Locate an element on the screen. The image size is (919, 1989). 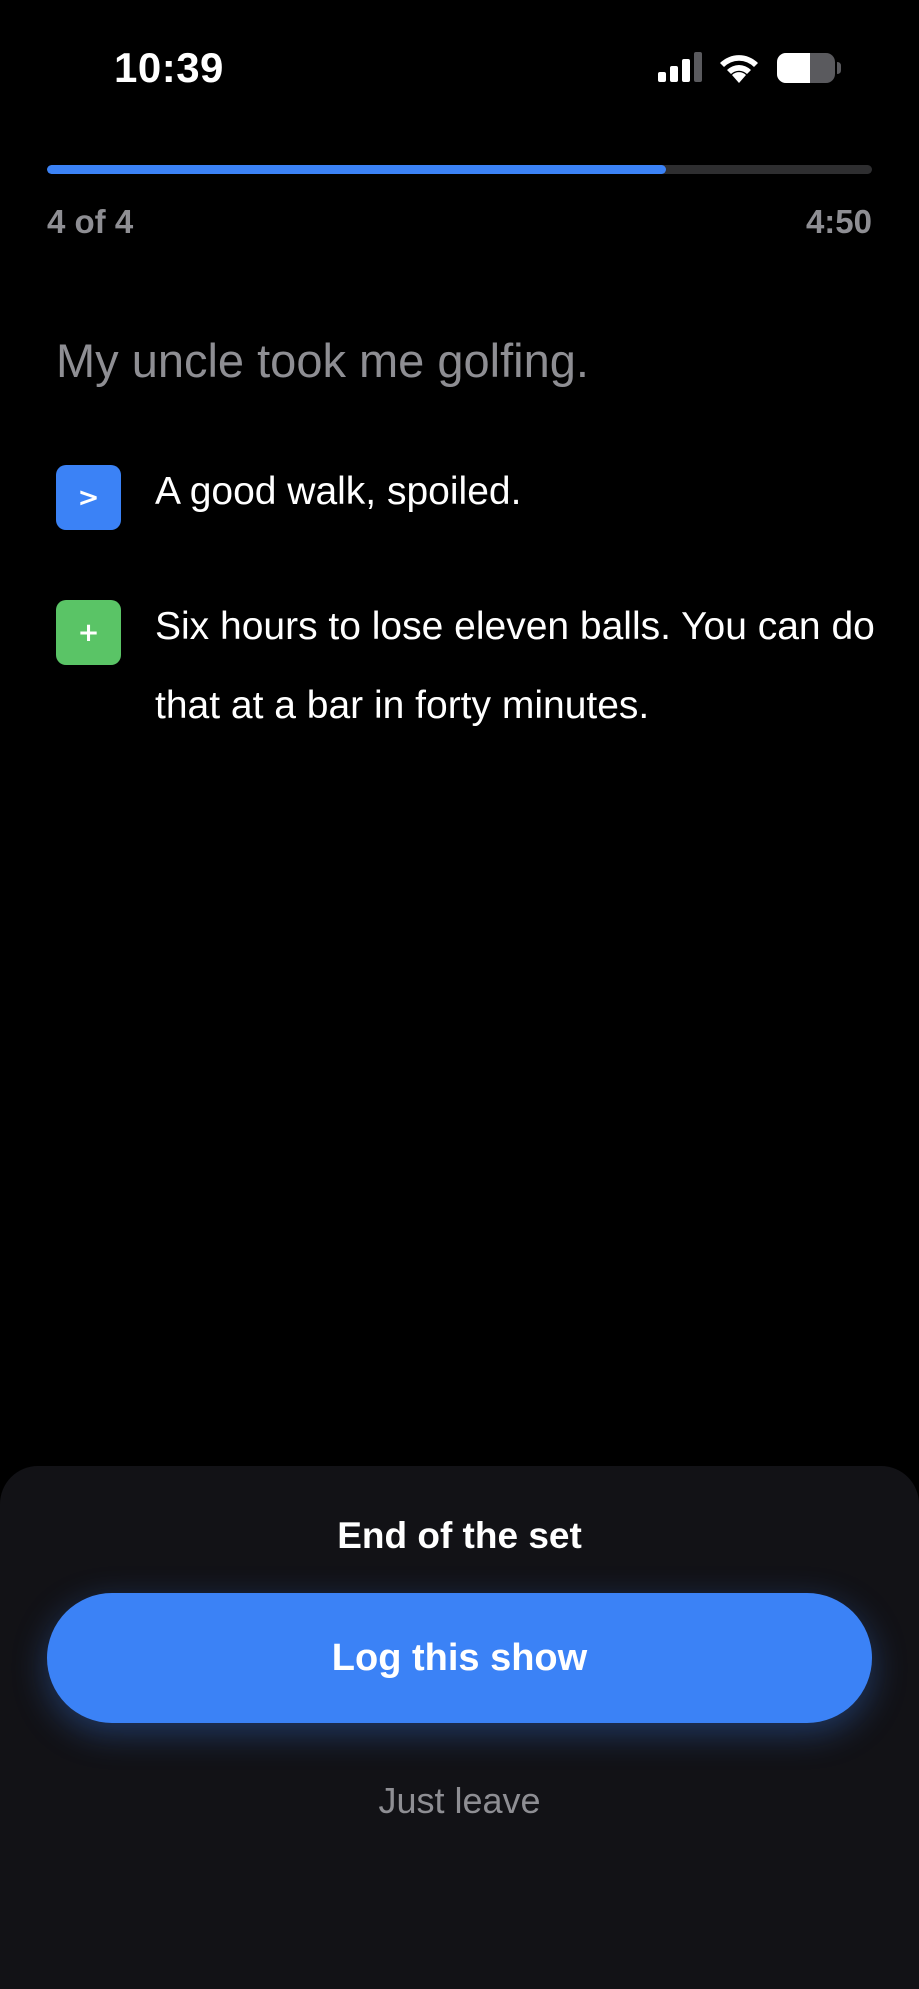
status-bar: 10:39 is located at coordinates (459, 70).